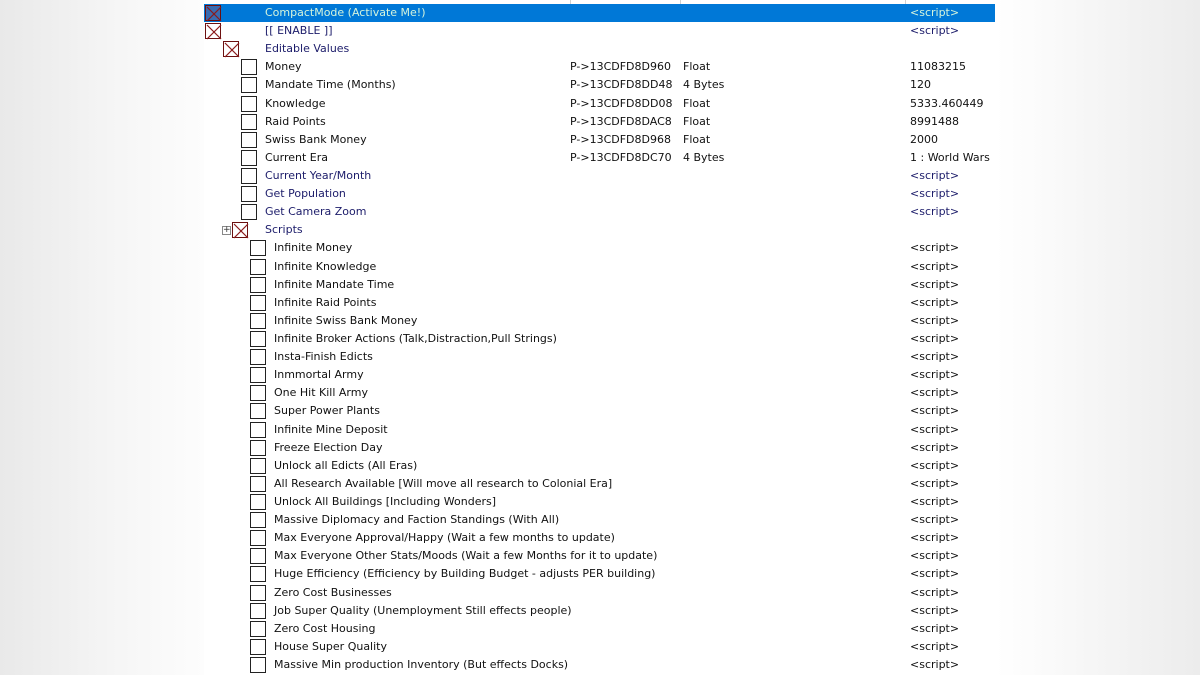  What do you see at coordinates (295, 121) in the screenshot?
I see `description: Raid Points` at bounding box center [295, 121].